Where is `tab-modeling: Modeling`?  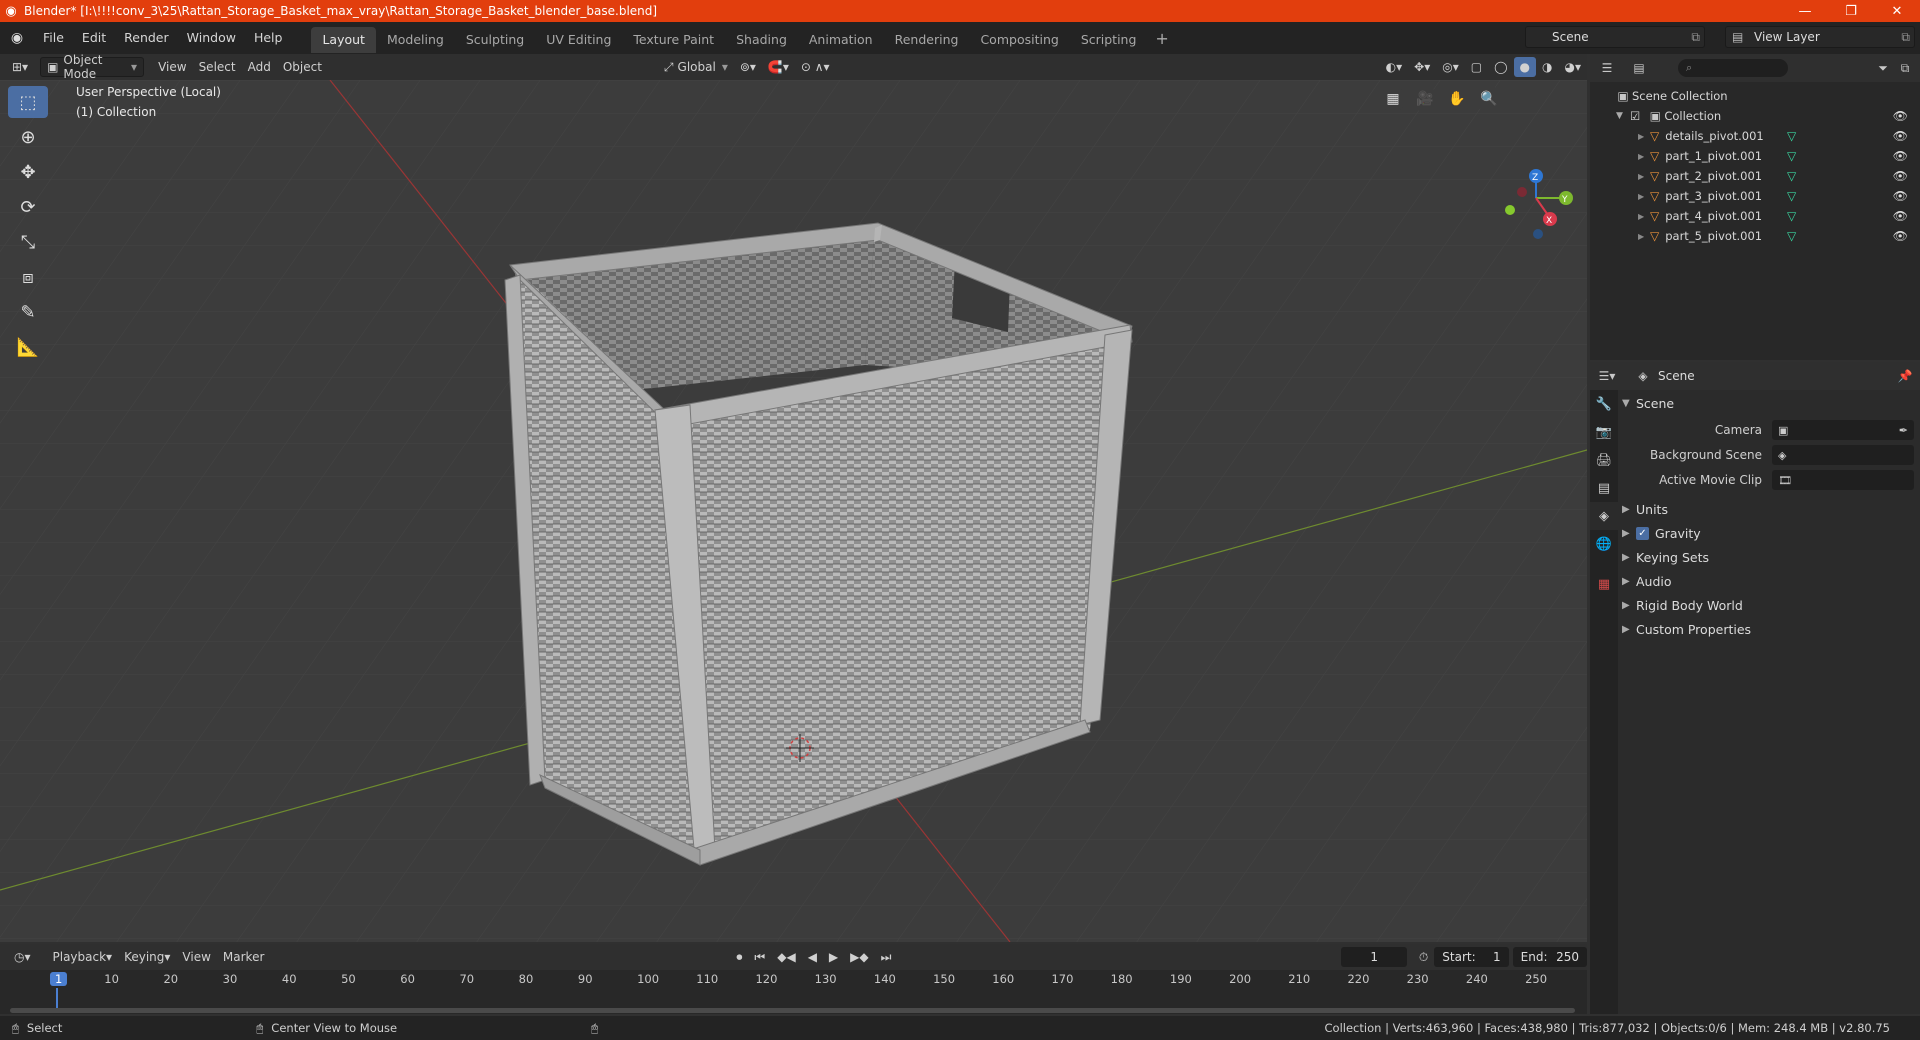 tab-modeling: Modeling is located at coordinates (415, 40).